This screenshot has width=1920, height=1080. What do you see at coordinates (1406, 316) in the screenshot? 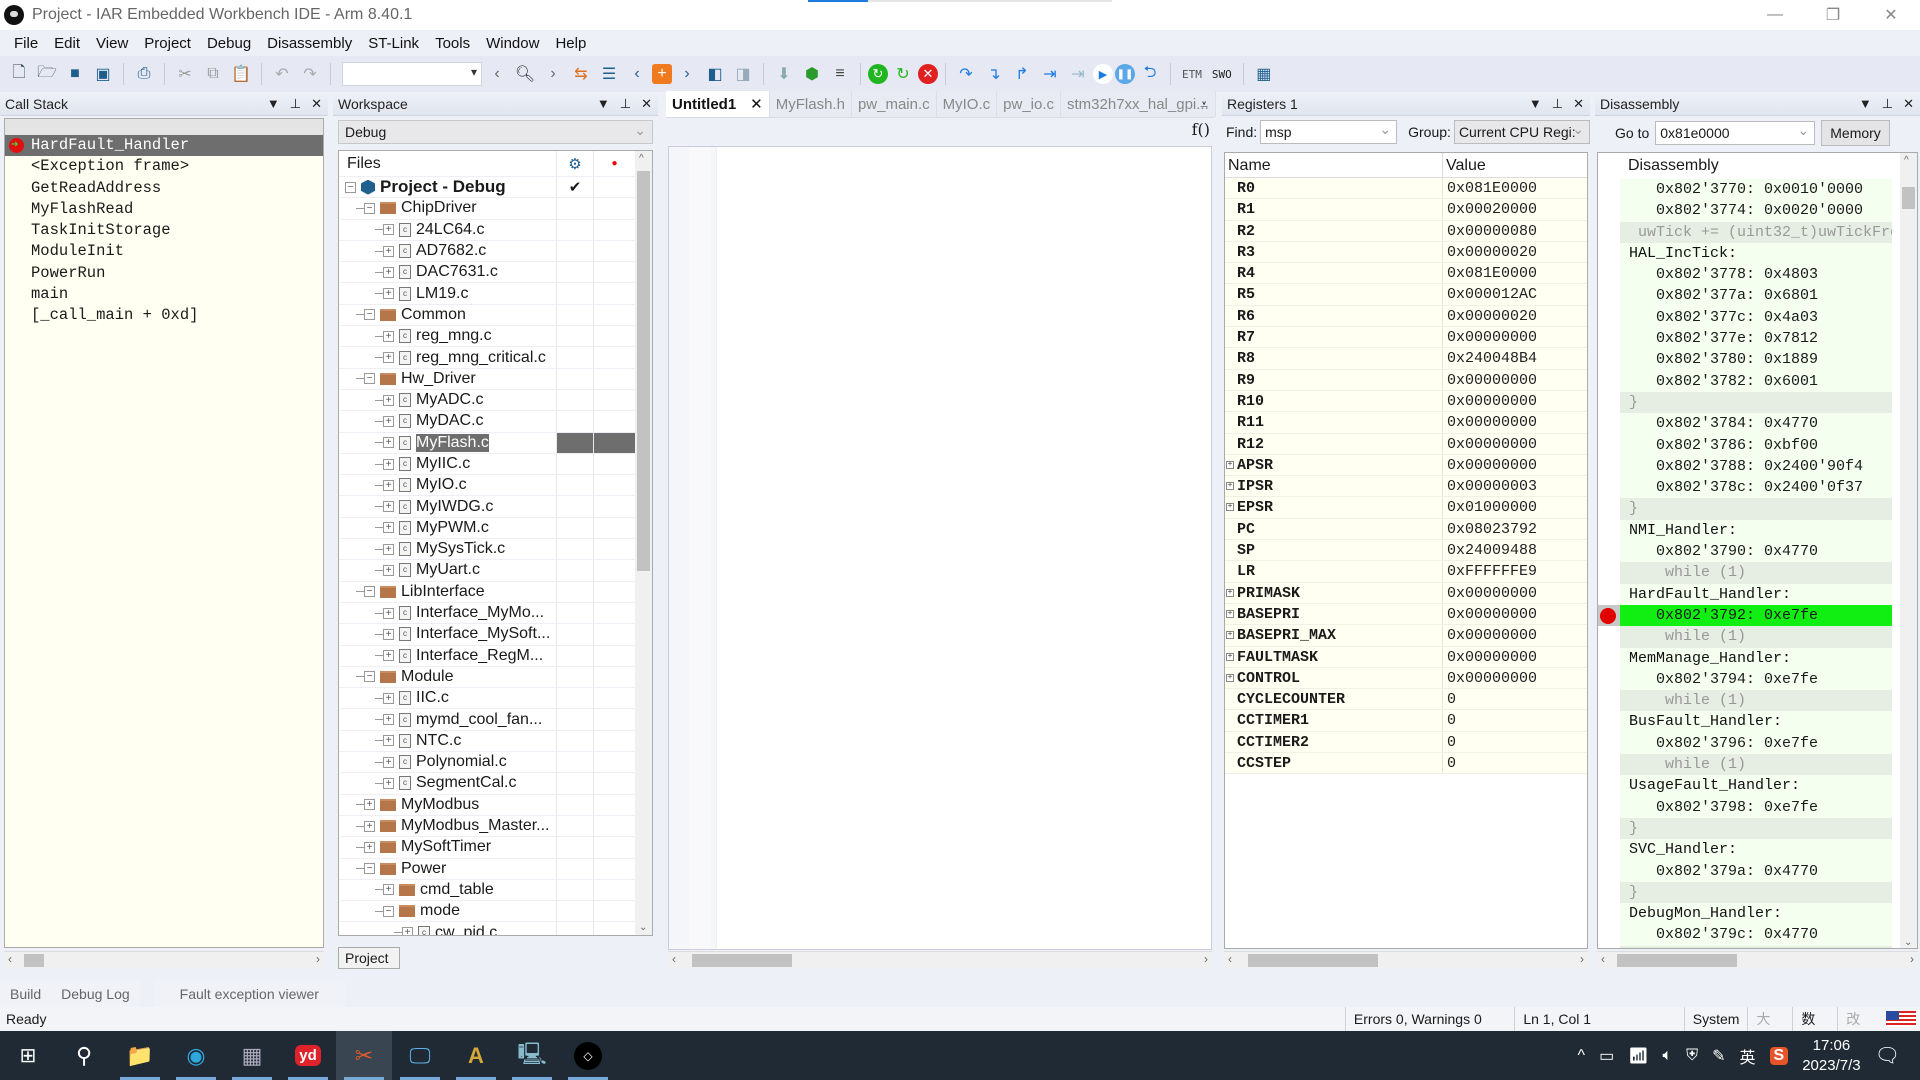
I see `register-row: R6 0x00000020` at bounding box center [1406, 316].